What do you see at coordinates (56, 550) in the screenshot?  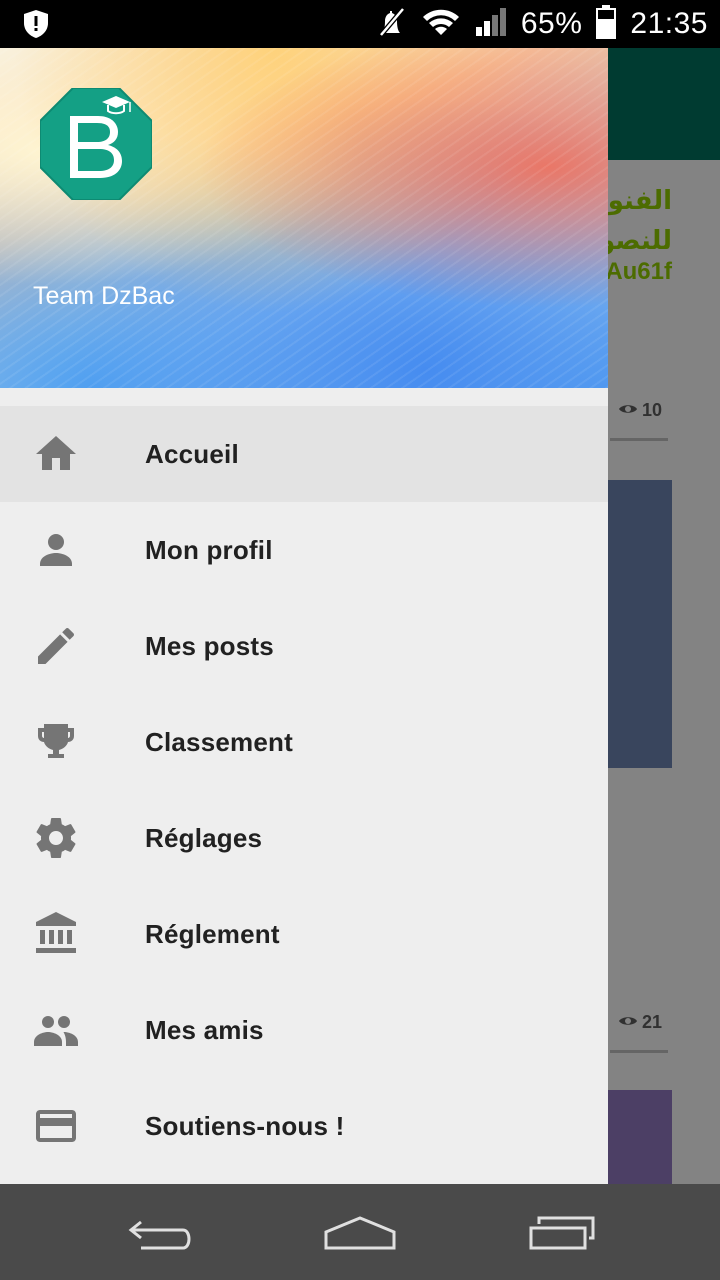 I see `person-icon` at bounding box center [56, 550].